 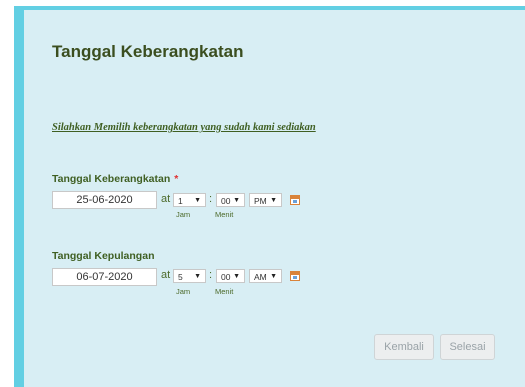 I want to click on finish-button: Selesai, so click(x=467, y=347).